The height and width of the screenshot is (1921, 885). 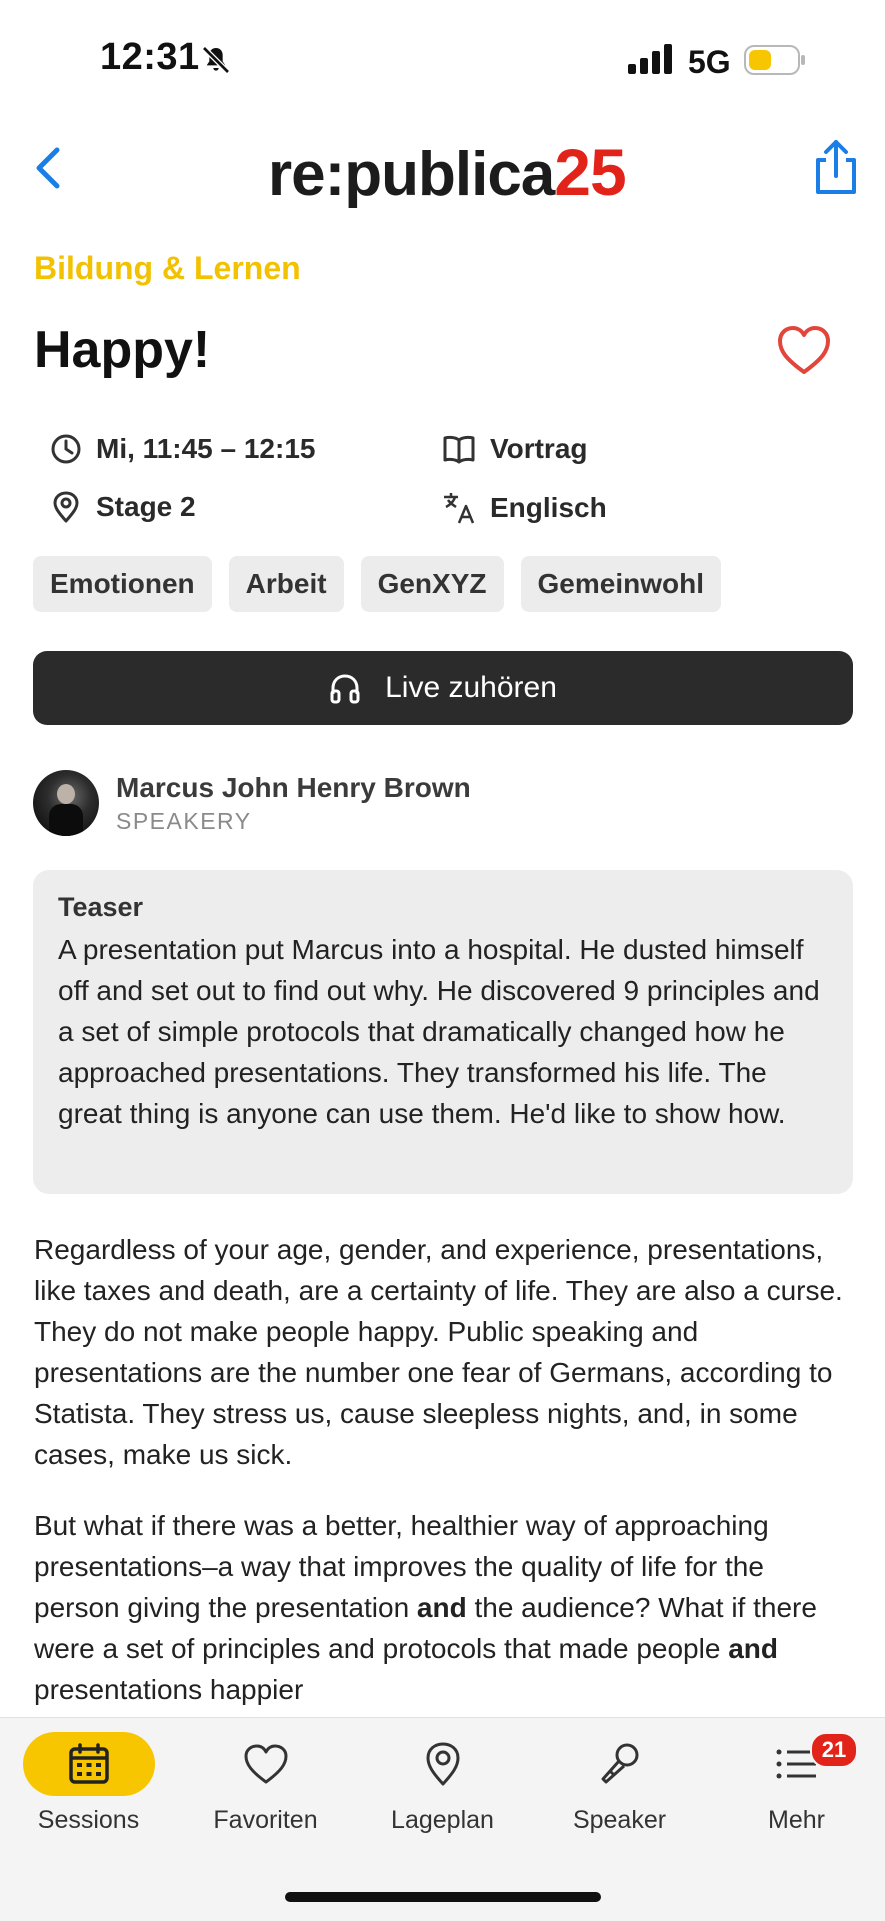 What do you see at coordinates (775, 62) in the screenshot?
I see `battery-icon` at bounding box center [775, 62].